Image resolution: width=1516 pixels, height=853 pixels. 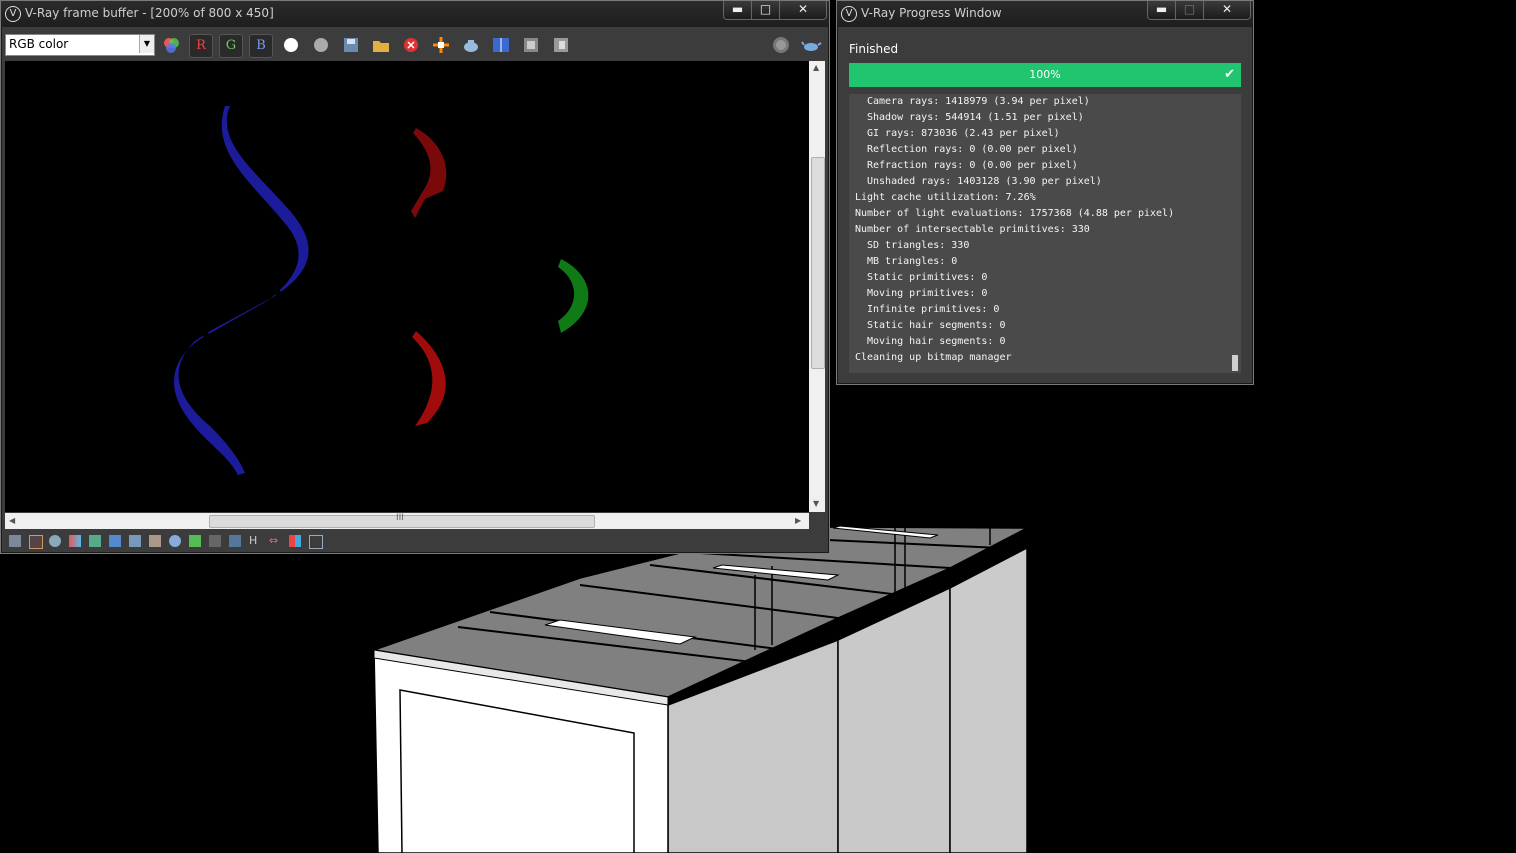 I want to click on save-icon, so click(x=351, y=45).